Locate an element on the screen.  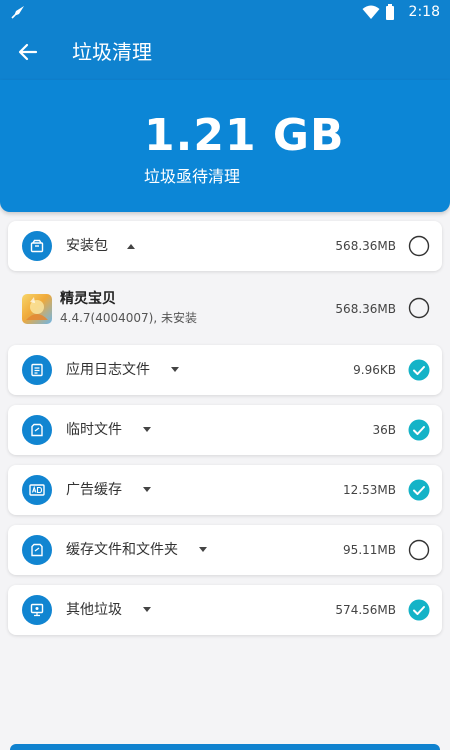
wifi-icon is located at coordinates (371, 12).